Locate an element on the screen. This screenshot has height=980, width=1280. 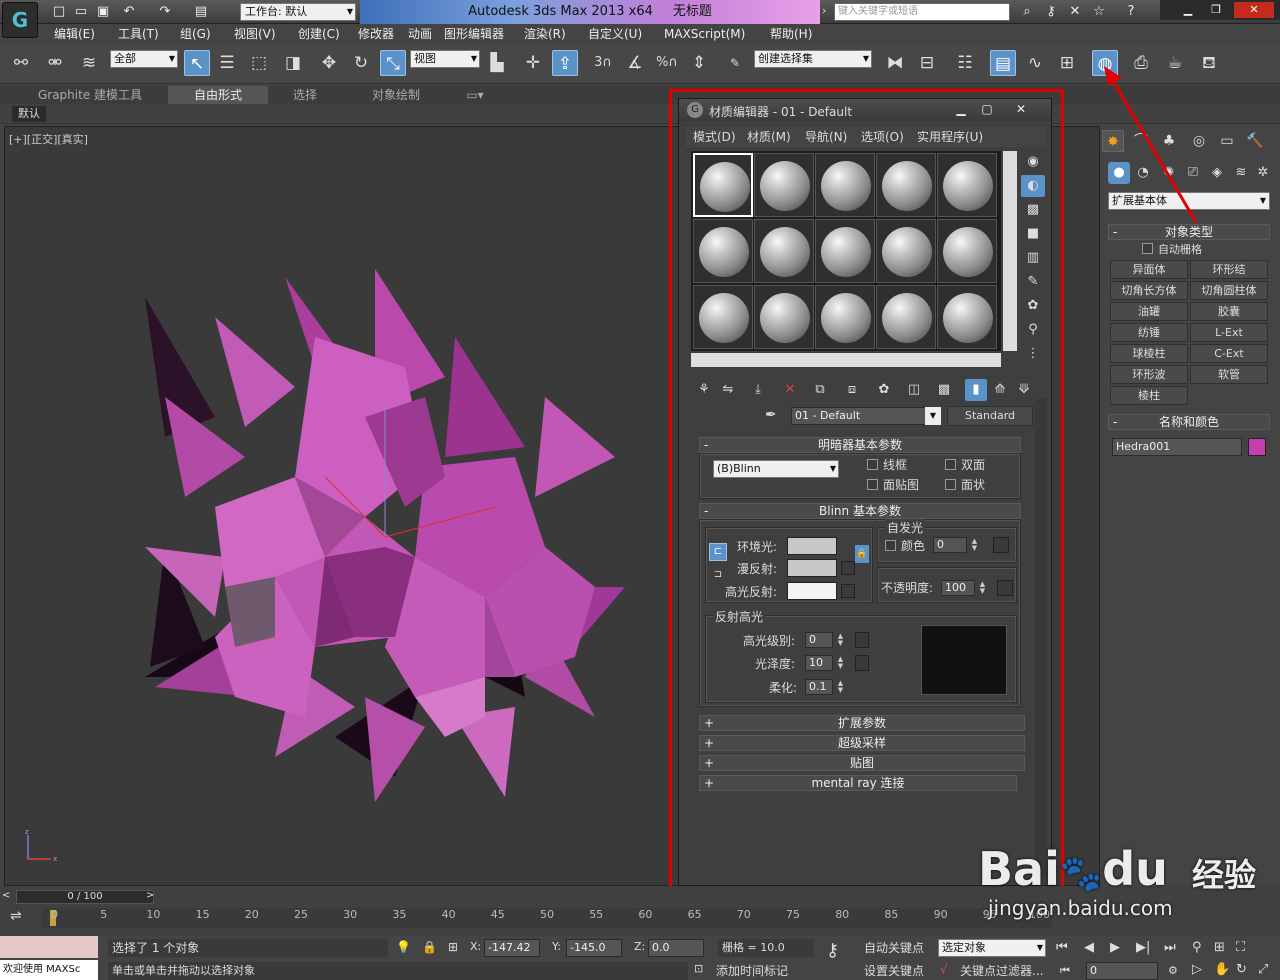
specular-map-button is located at coordinates (848, 591).